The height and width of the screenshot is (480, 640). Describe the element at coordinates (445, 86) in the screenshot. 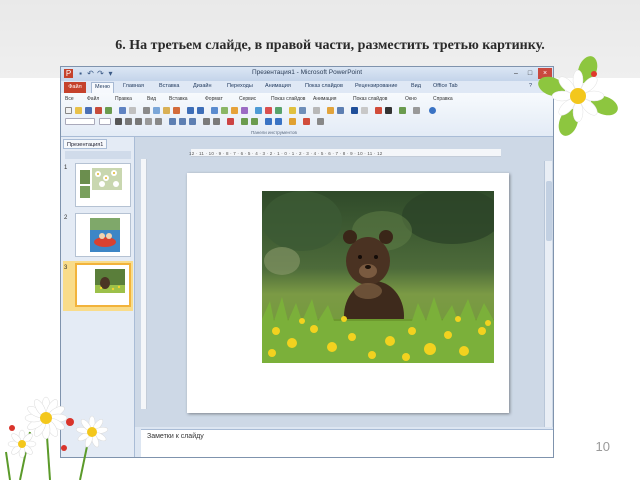

I see `tab-office-tab: Office Tab` at that location.